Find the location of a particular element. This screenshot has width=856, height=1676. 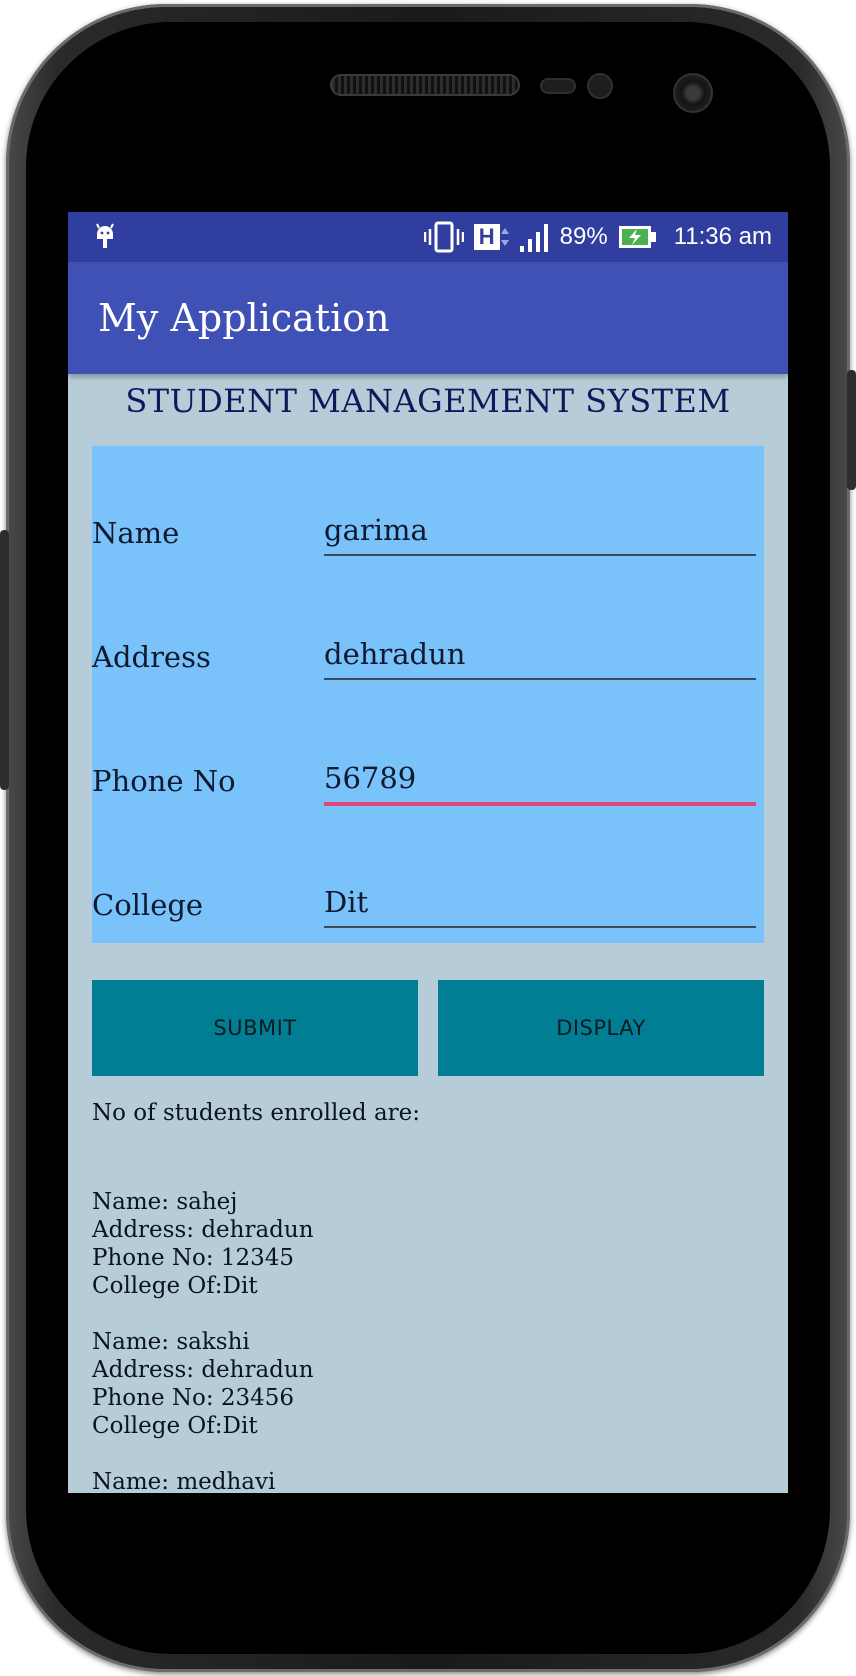

signal-icon is located at coordinates (533, 238).